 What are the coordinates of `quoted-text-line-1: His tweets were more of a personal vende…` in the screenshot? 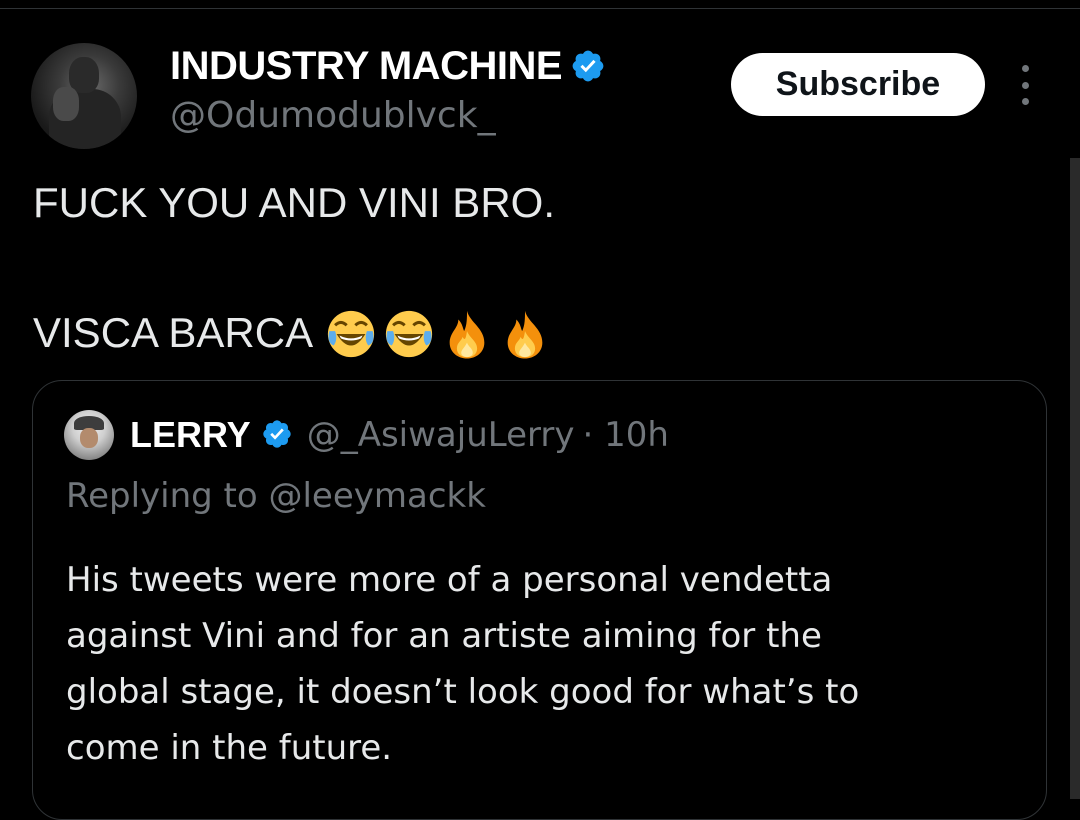 It's located at (449, 580).